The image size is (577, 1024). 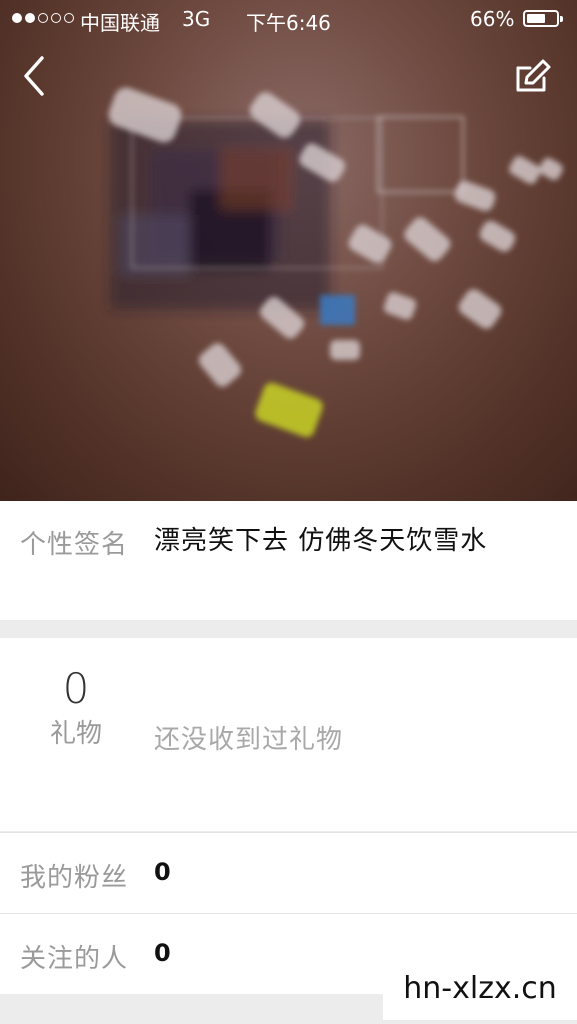 What do you see at coordinates (74, 545) in the screenshot?
I see `signature-label: 个性签名` at bounding box center [74, 545].